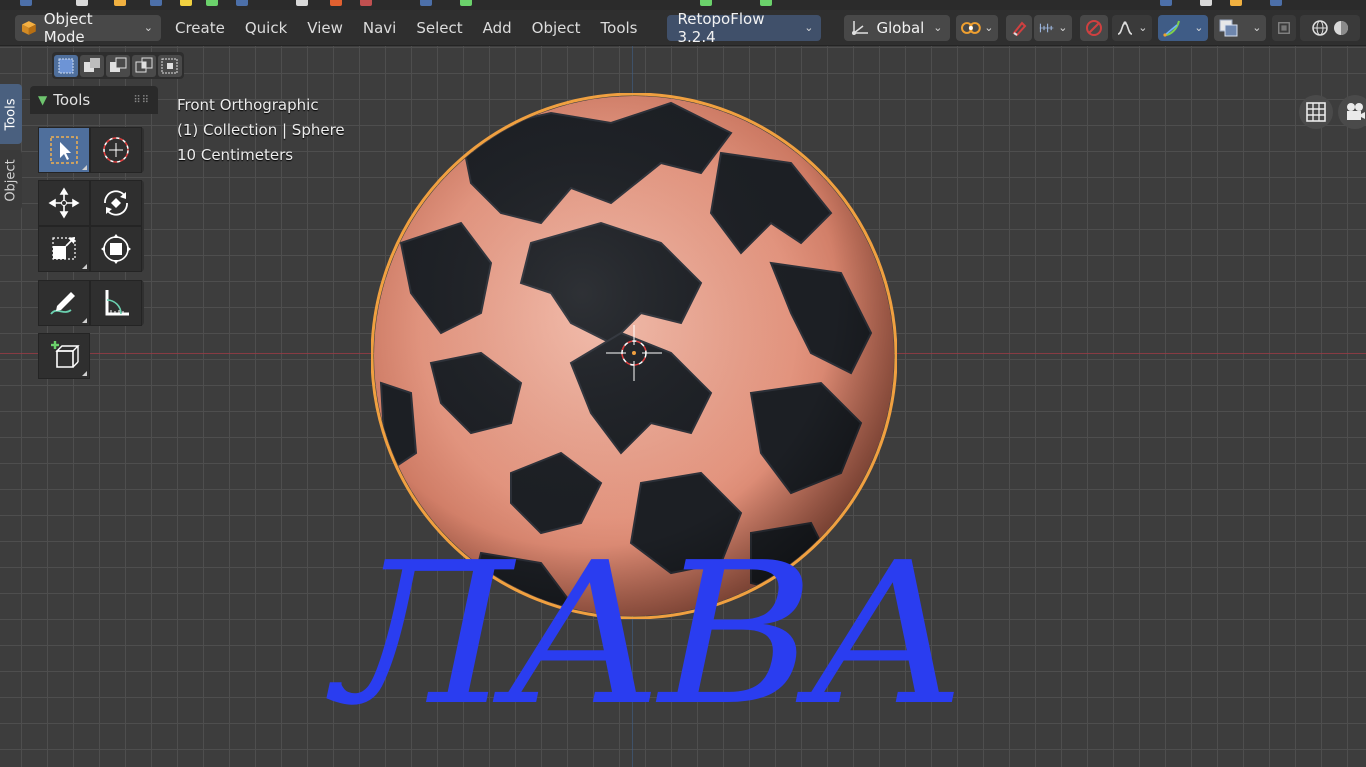 The image size is (1366, 767). Describe the element at coordinates (1183, 27) in the screenshot. I see `gizmo-dropdown: ⌄` at that location.